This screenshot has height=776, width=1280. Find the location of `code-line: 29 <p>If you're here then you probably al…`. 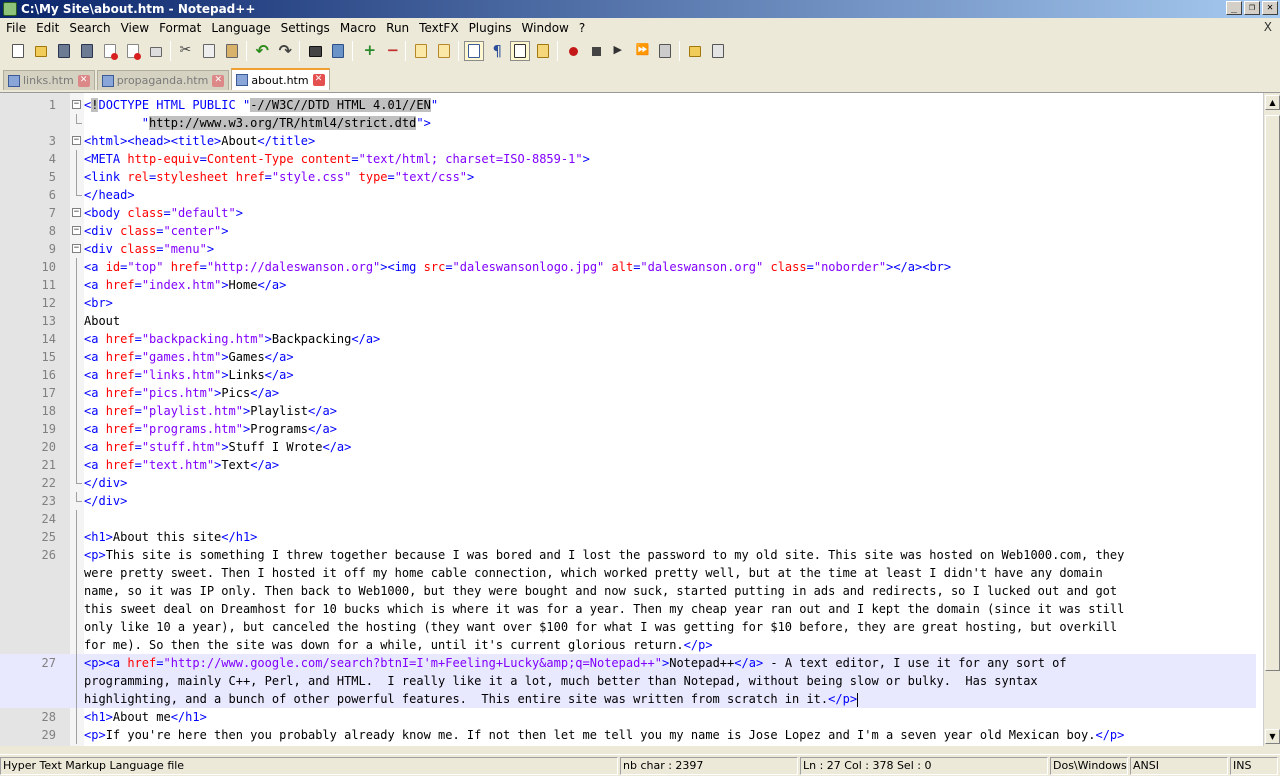

code-line: 29 <p>If you're here then you probably al… is located at coordinates (628, 735).